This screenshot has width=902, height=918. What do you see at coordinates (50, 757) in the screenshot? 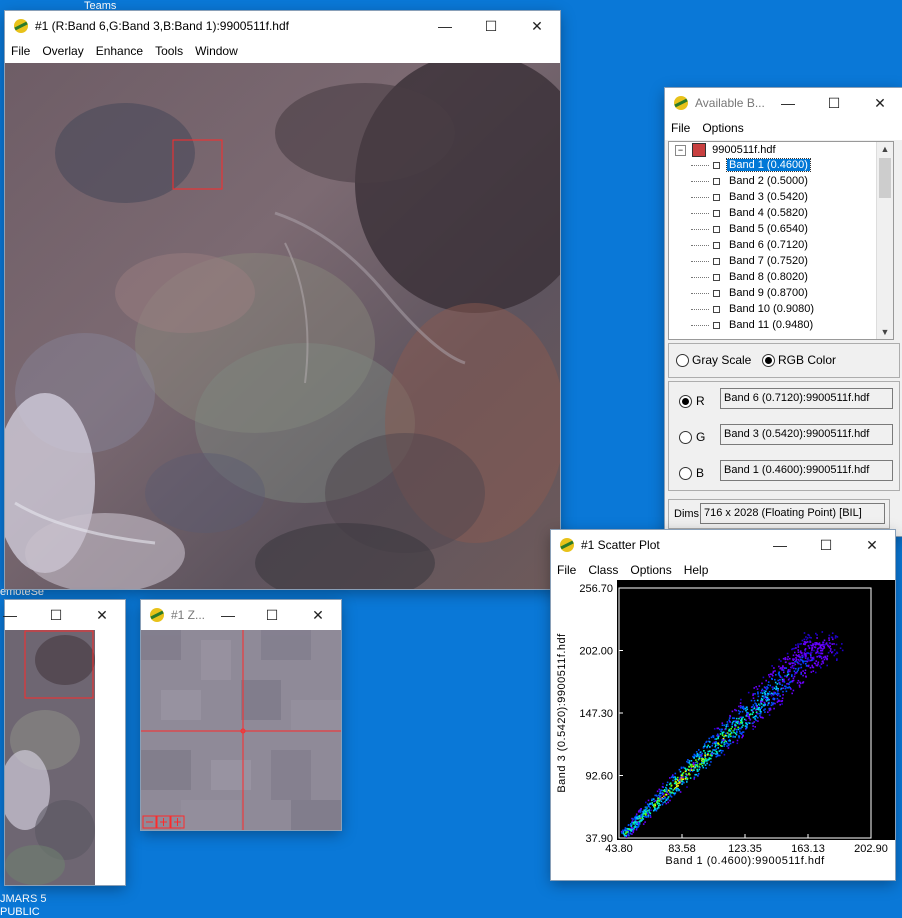
I see `scroll-image-canvas` at bounding box center [50, 757].